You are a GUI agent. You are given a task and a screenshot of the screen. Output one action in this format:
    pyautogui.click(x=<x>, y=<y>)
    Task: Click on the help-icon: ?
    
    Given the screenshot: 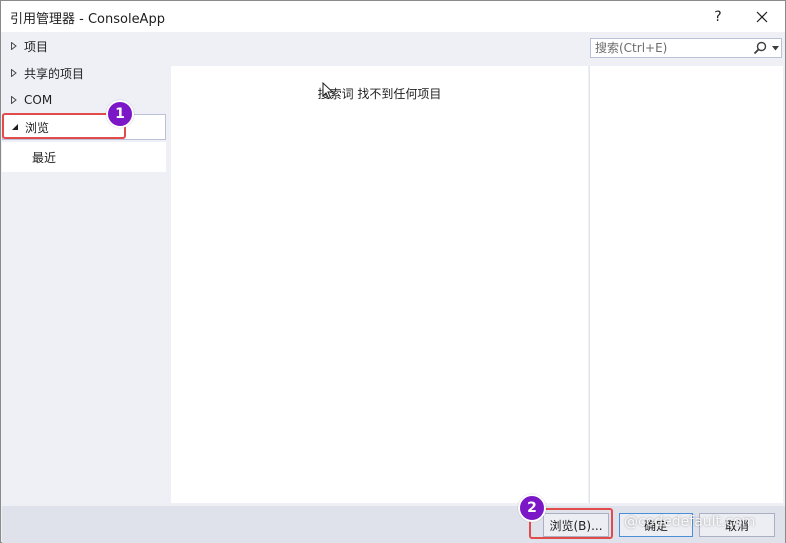 What is the action you would take?
    pyautogui.click(x=718, y=16)
    